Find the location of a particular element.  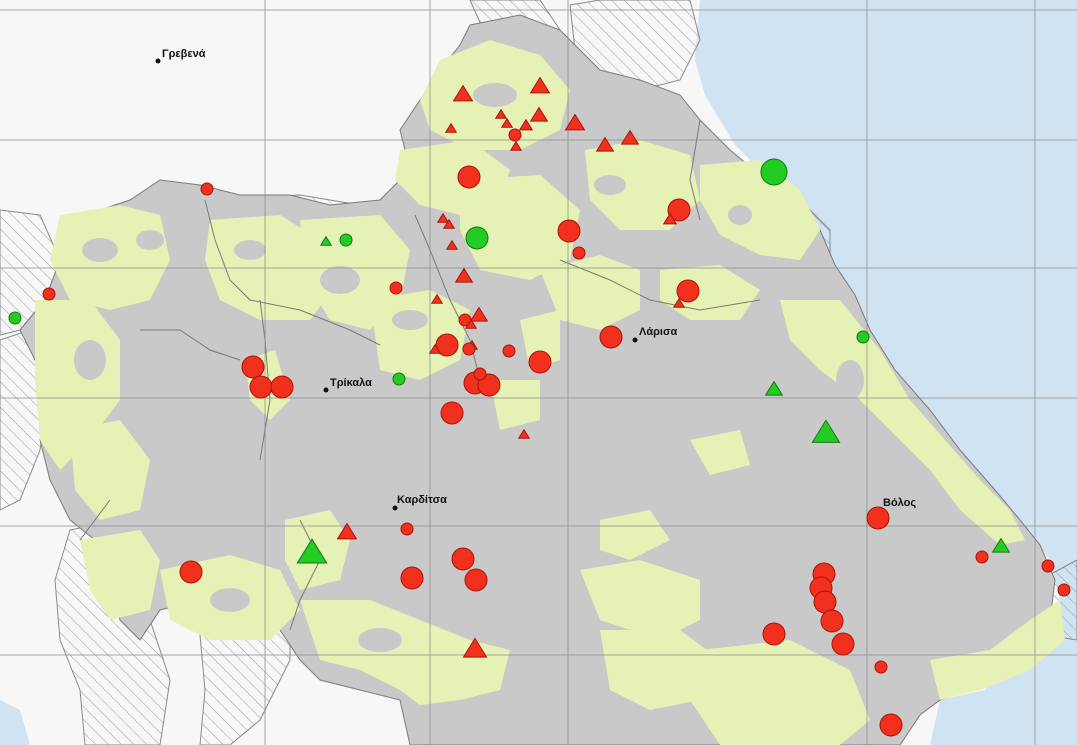

city-dot-grevena is located at coordinates (158, 61).